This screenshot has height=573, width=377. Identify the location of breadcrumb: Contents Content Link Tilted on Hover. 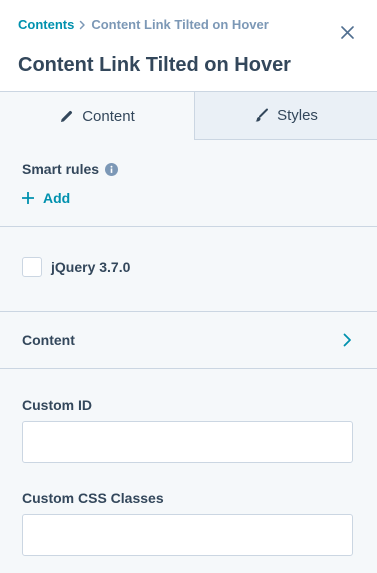
(188, 25).